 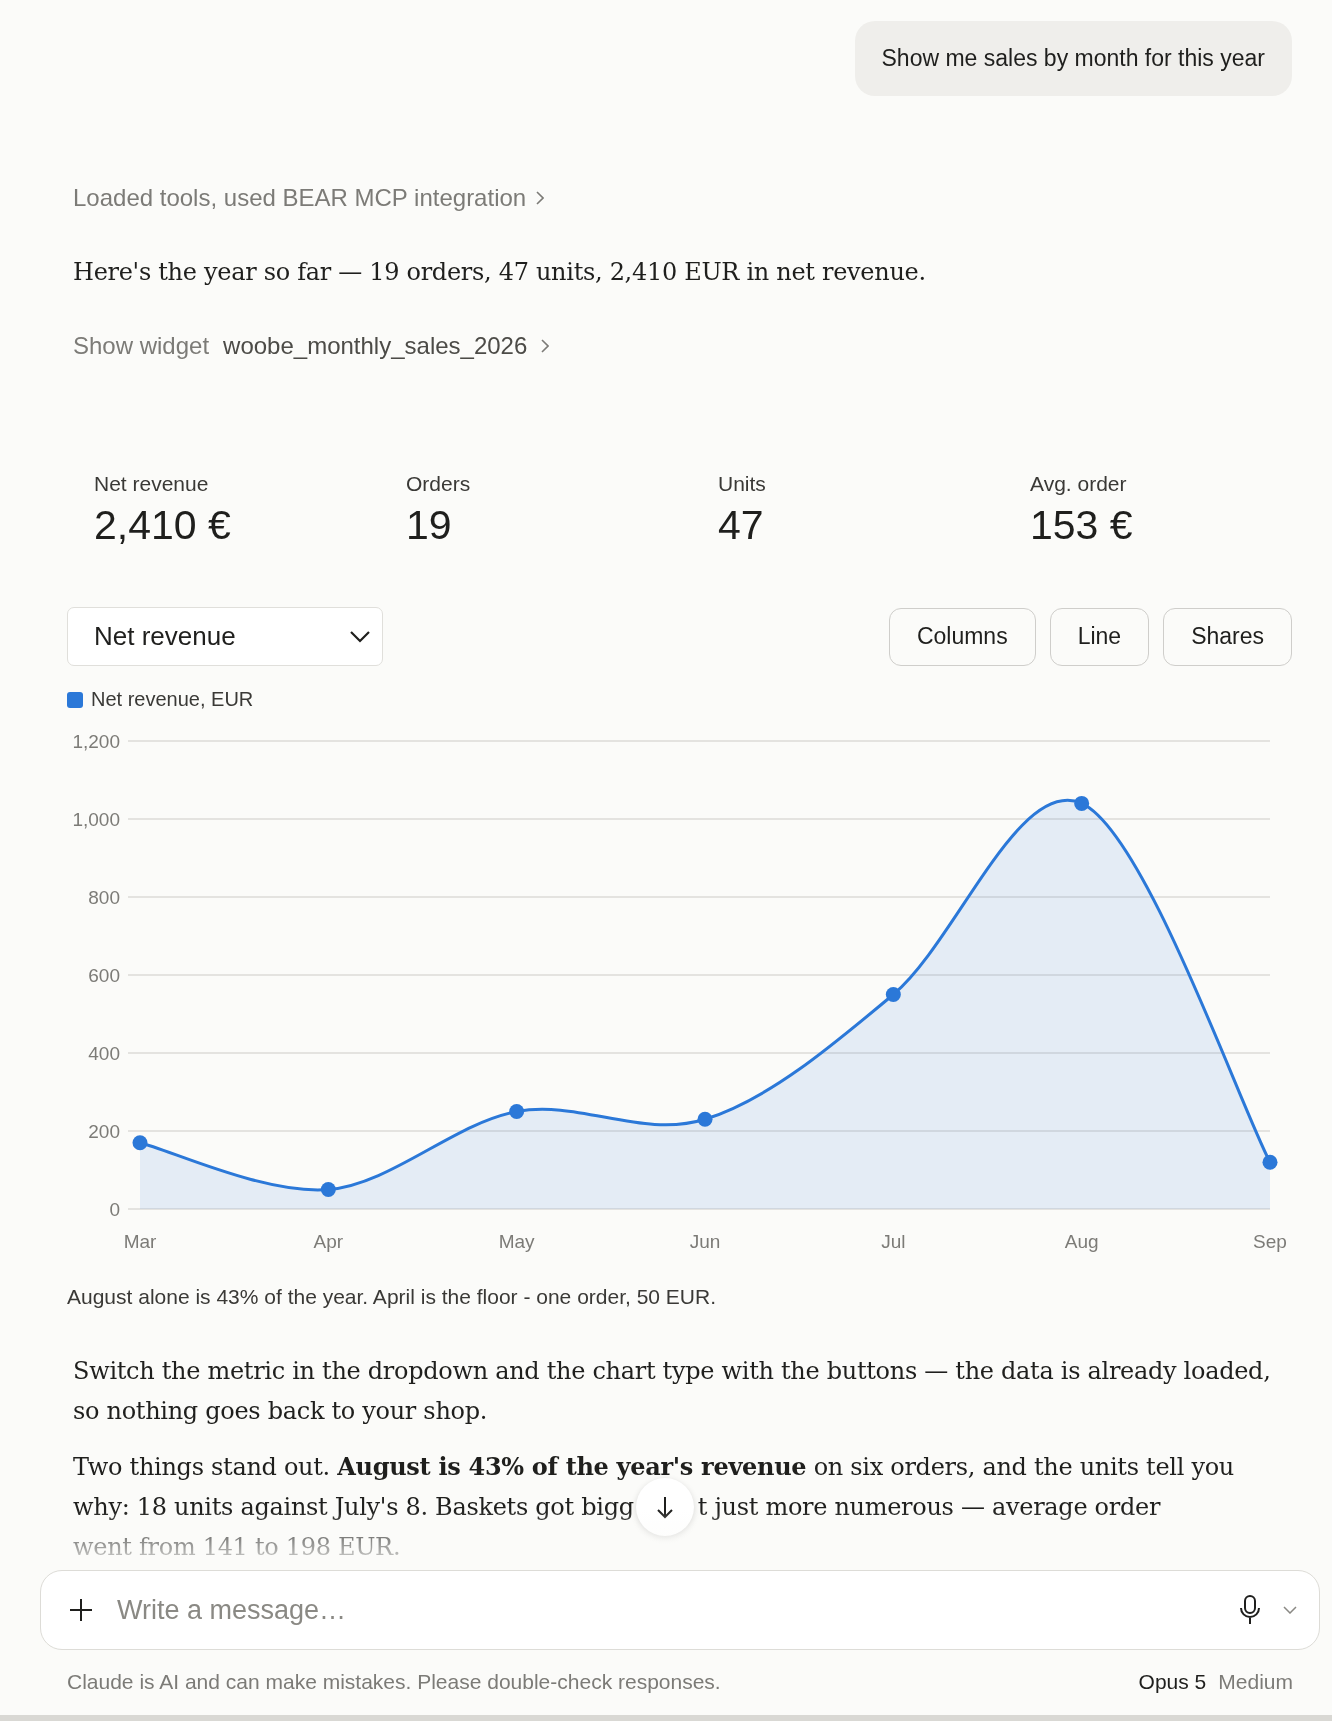 I want to click on stat-value: 153 €, so click(x=1082, y=525).